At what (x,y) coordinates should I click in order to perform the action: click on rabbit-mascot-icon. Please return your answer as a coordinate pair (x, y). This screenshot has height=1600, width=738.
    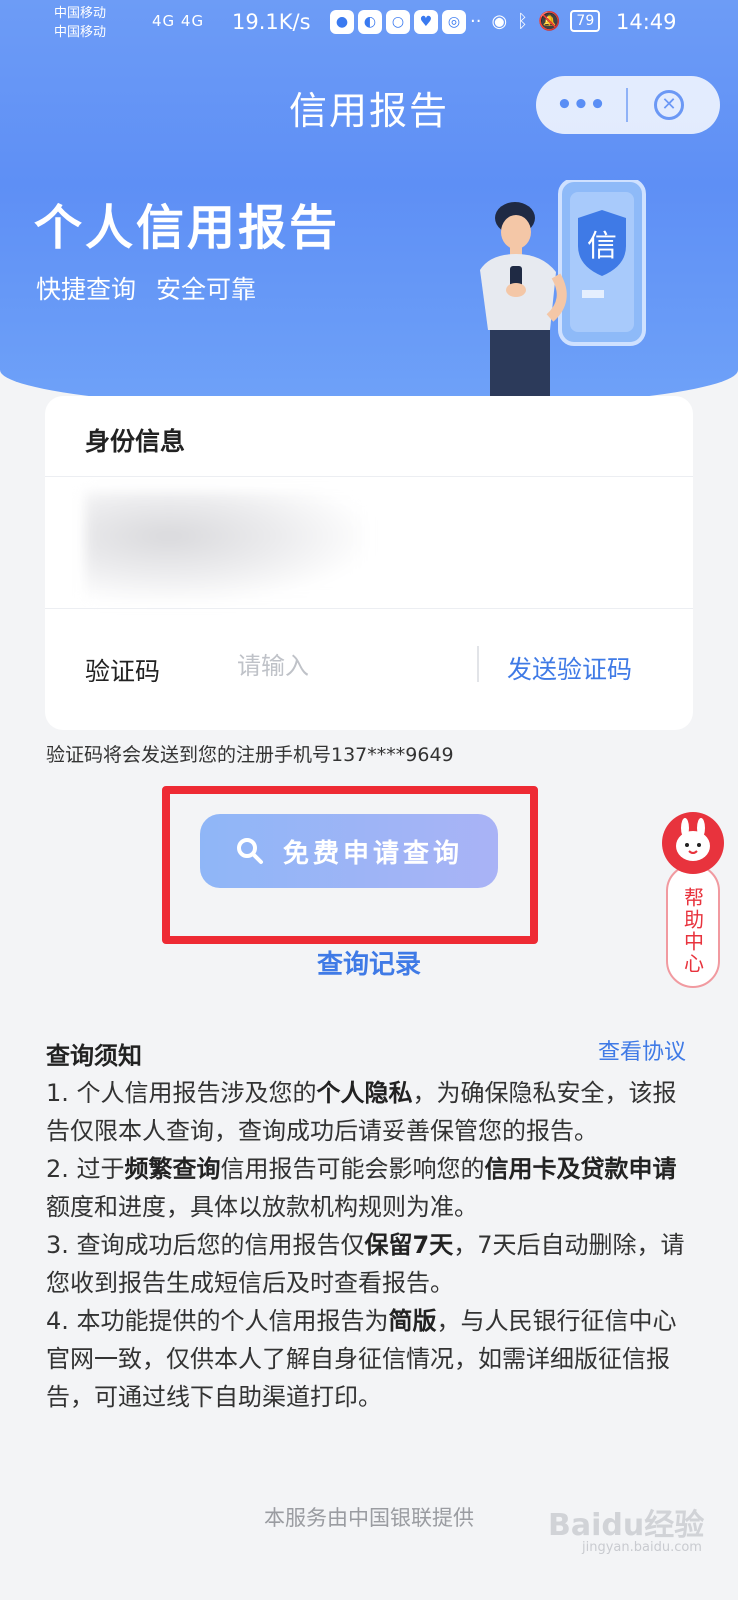
    Looking at the image, I should click on (693, 843).